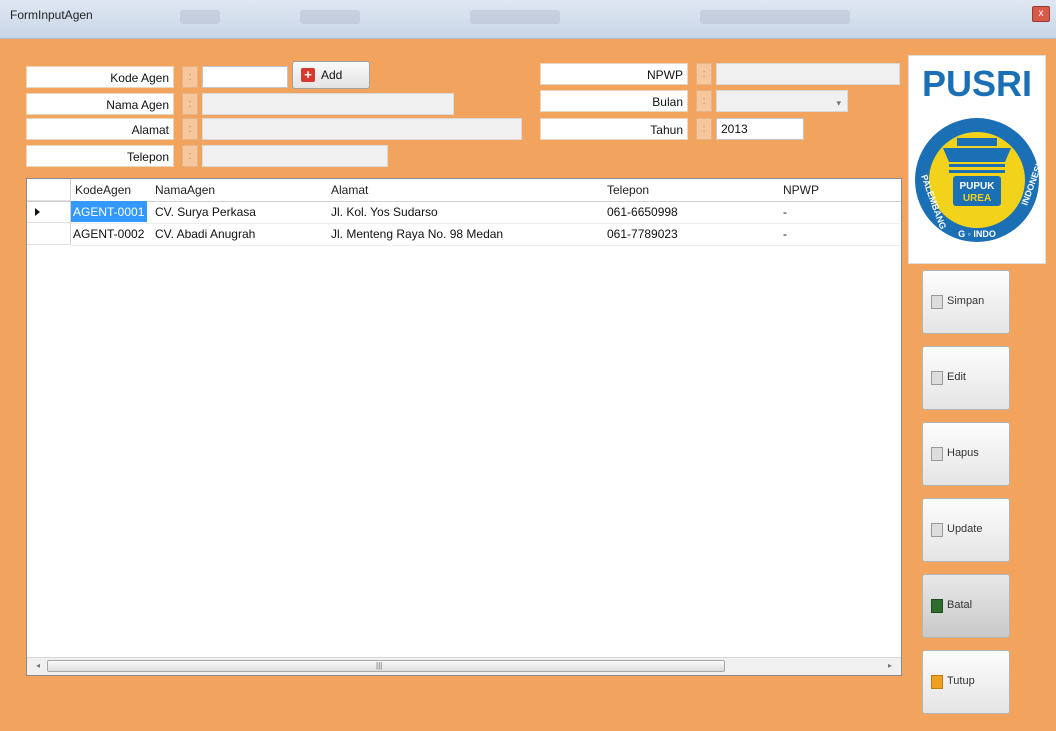 The height and width of the screenshot is (731, 1056). I want to click on column-header-namaagen: NamaAgen, so click(185, 190).